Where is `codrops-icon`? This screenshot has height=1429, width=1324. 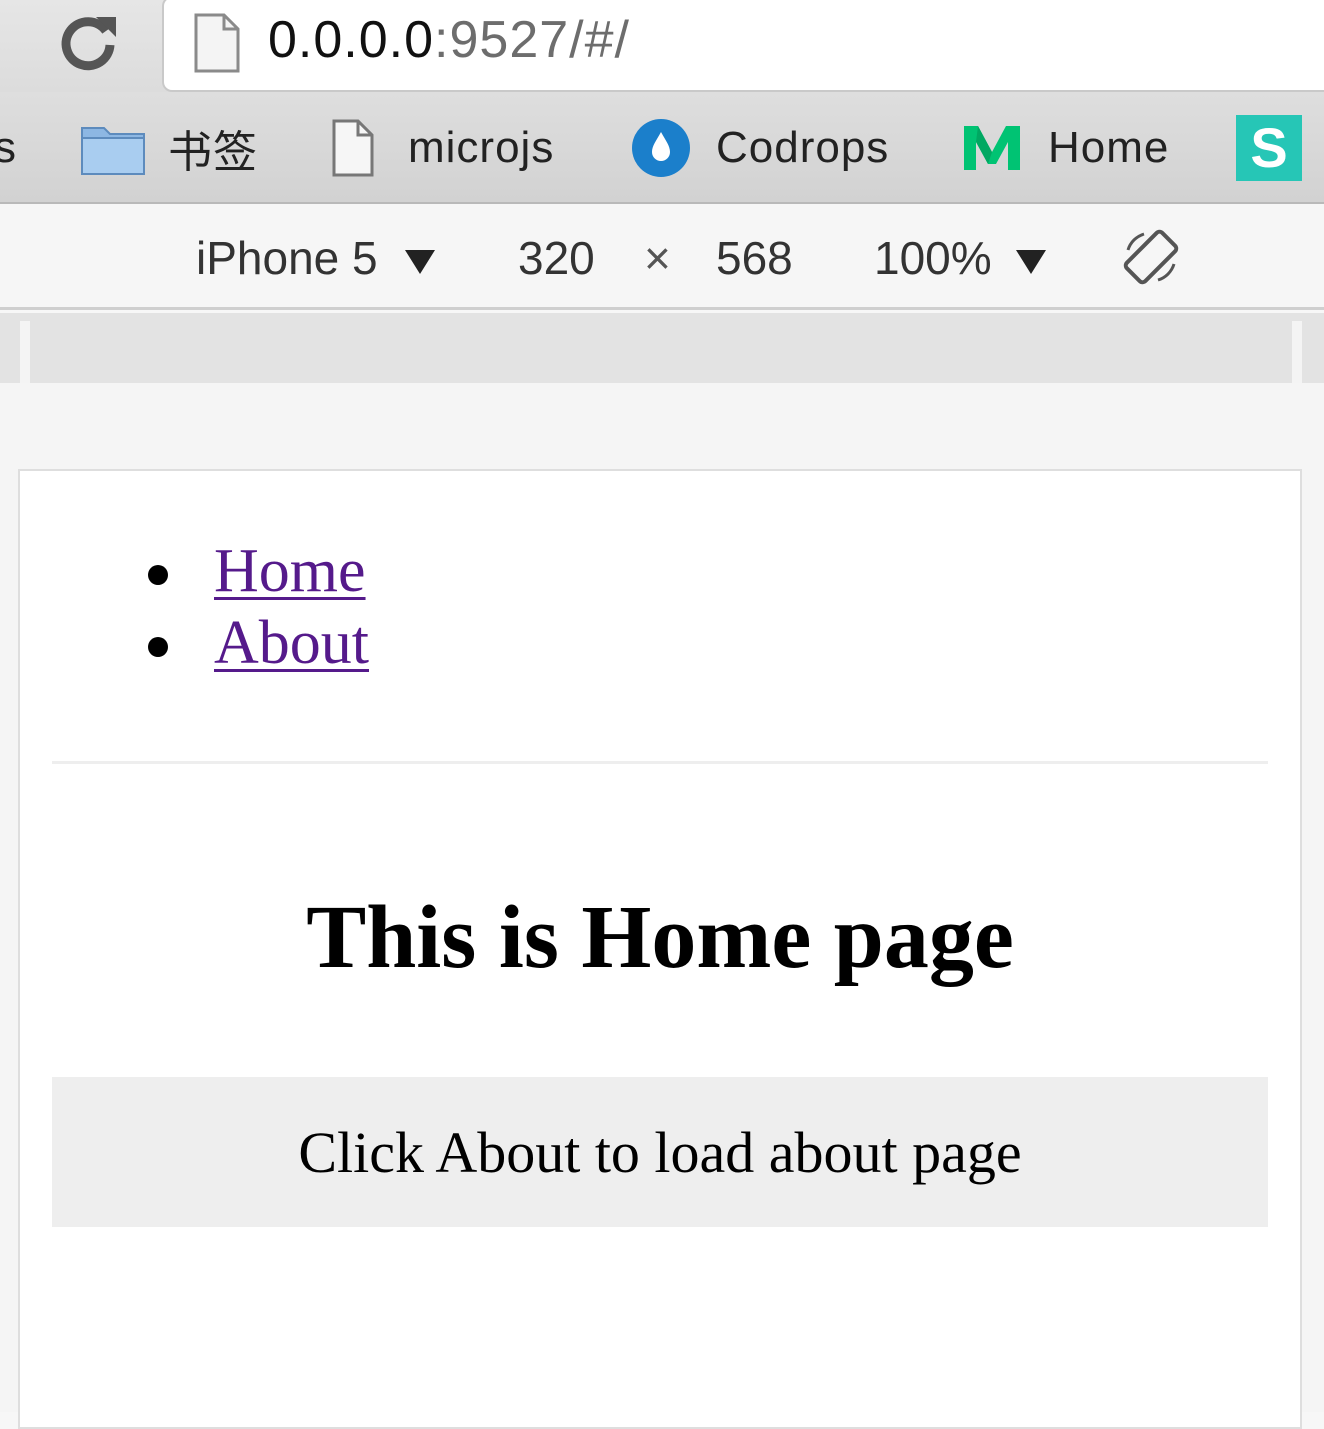 codrops-icon is located at coordinates (661, 148).